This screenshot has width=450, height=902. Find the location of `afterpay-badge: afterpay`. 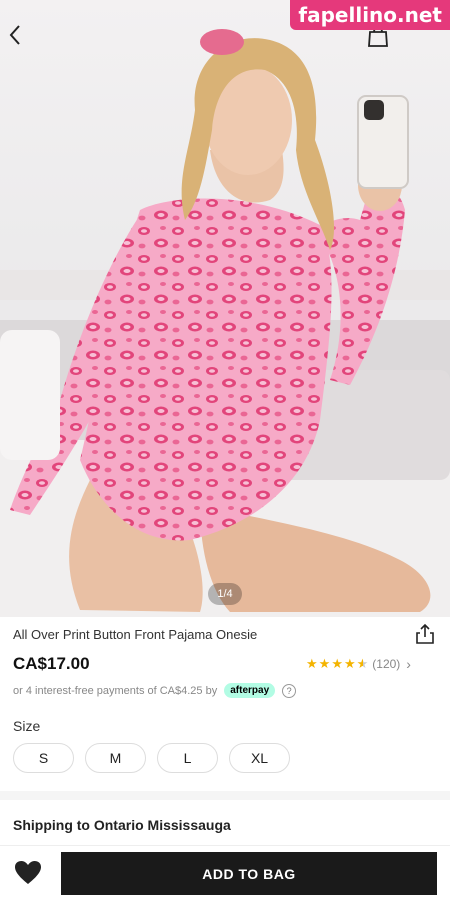

afterpay-badge: afterpay is located at coordinates (250, 690).